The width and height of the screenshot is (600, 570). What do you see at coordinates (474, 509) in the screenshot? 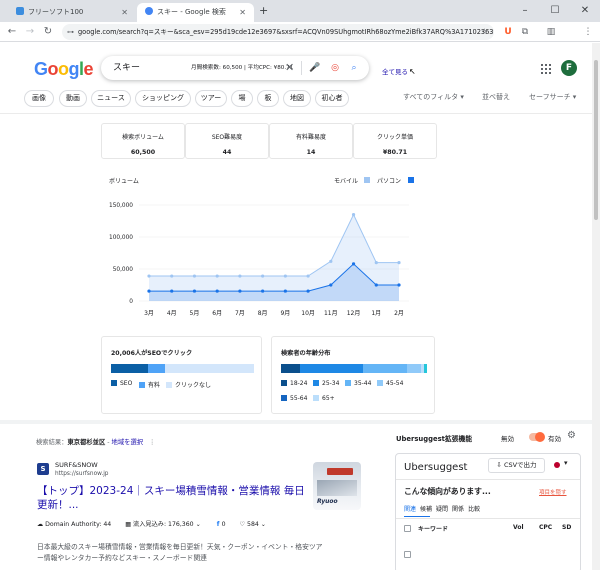
I see `tab-compare: 比較` at bounding box center [474, 509].